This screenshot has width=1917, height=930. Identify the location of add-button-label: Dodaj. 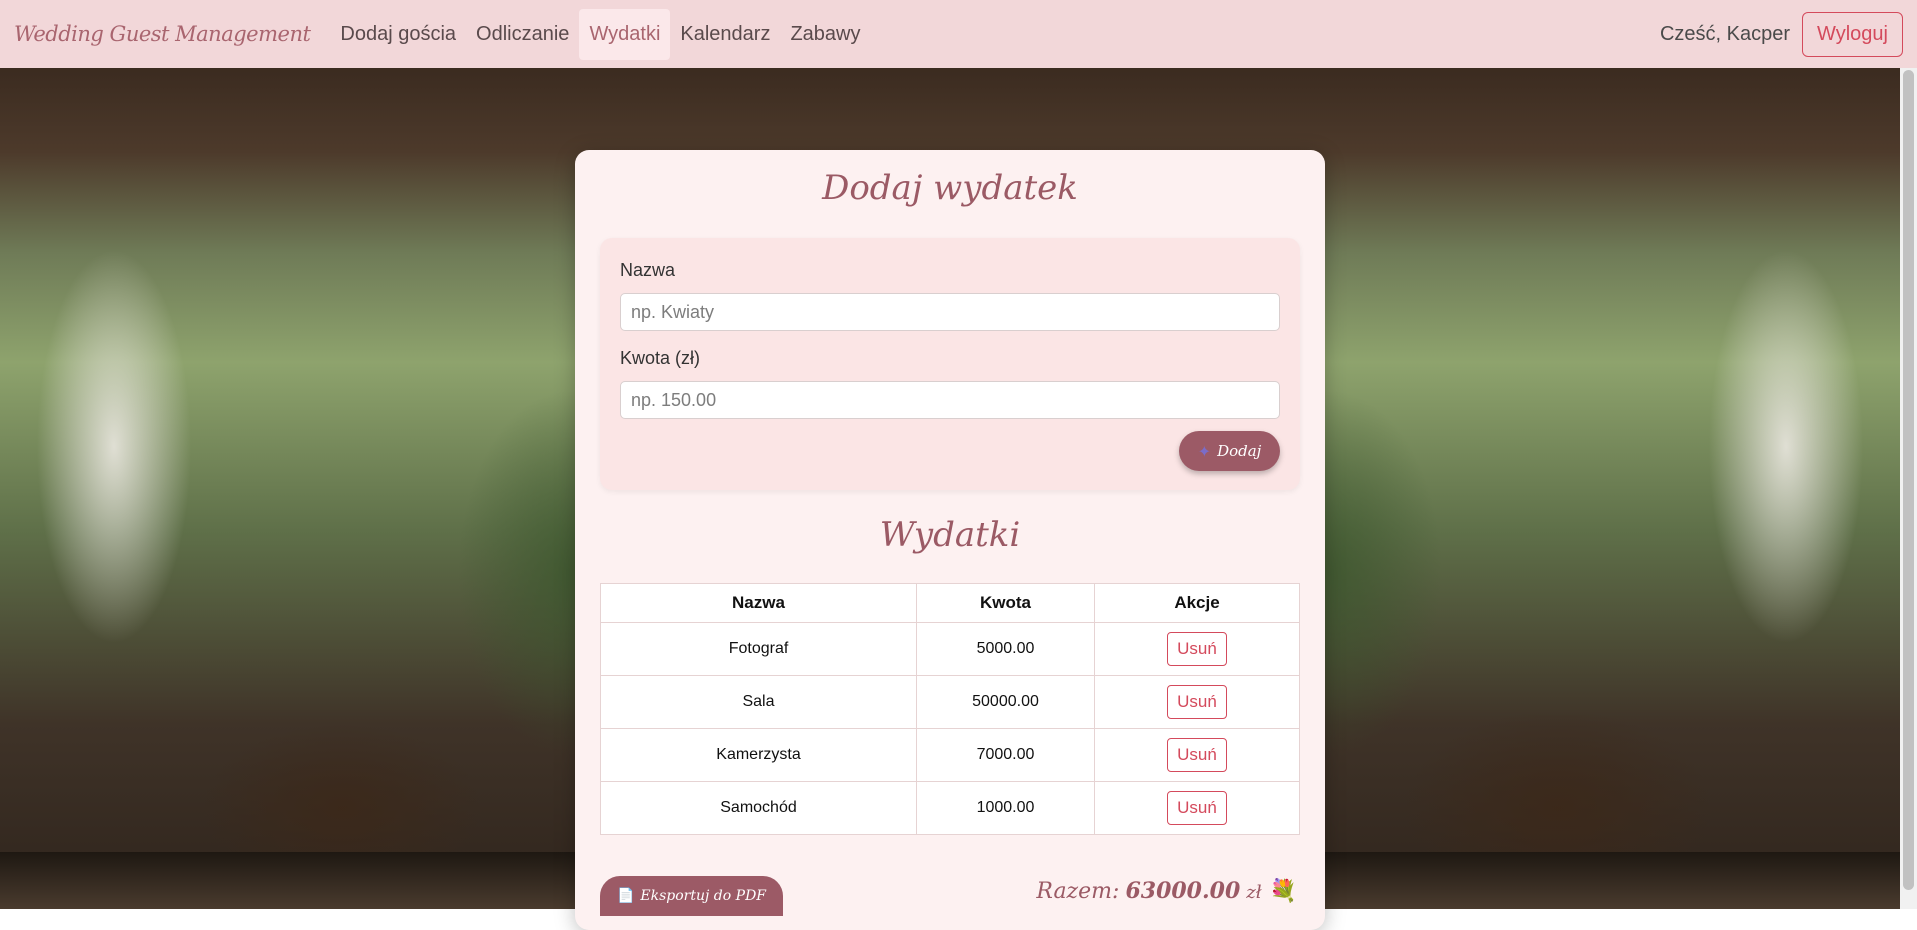
(1239, 451).